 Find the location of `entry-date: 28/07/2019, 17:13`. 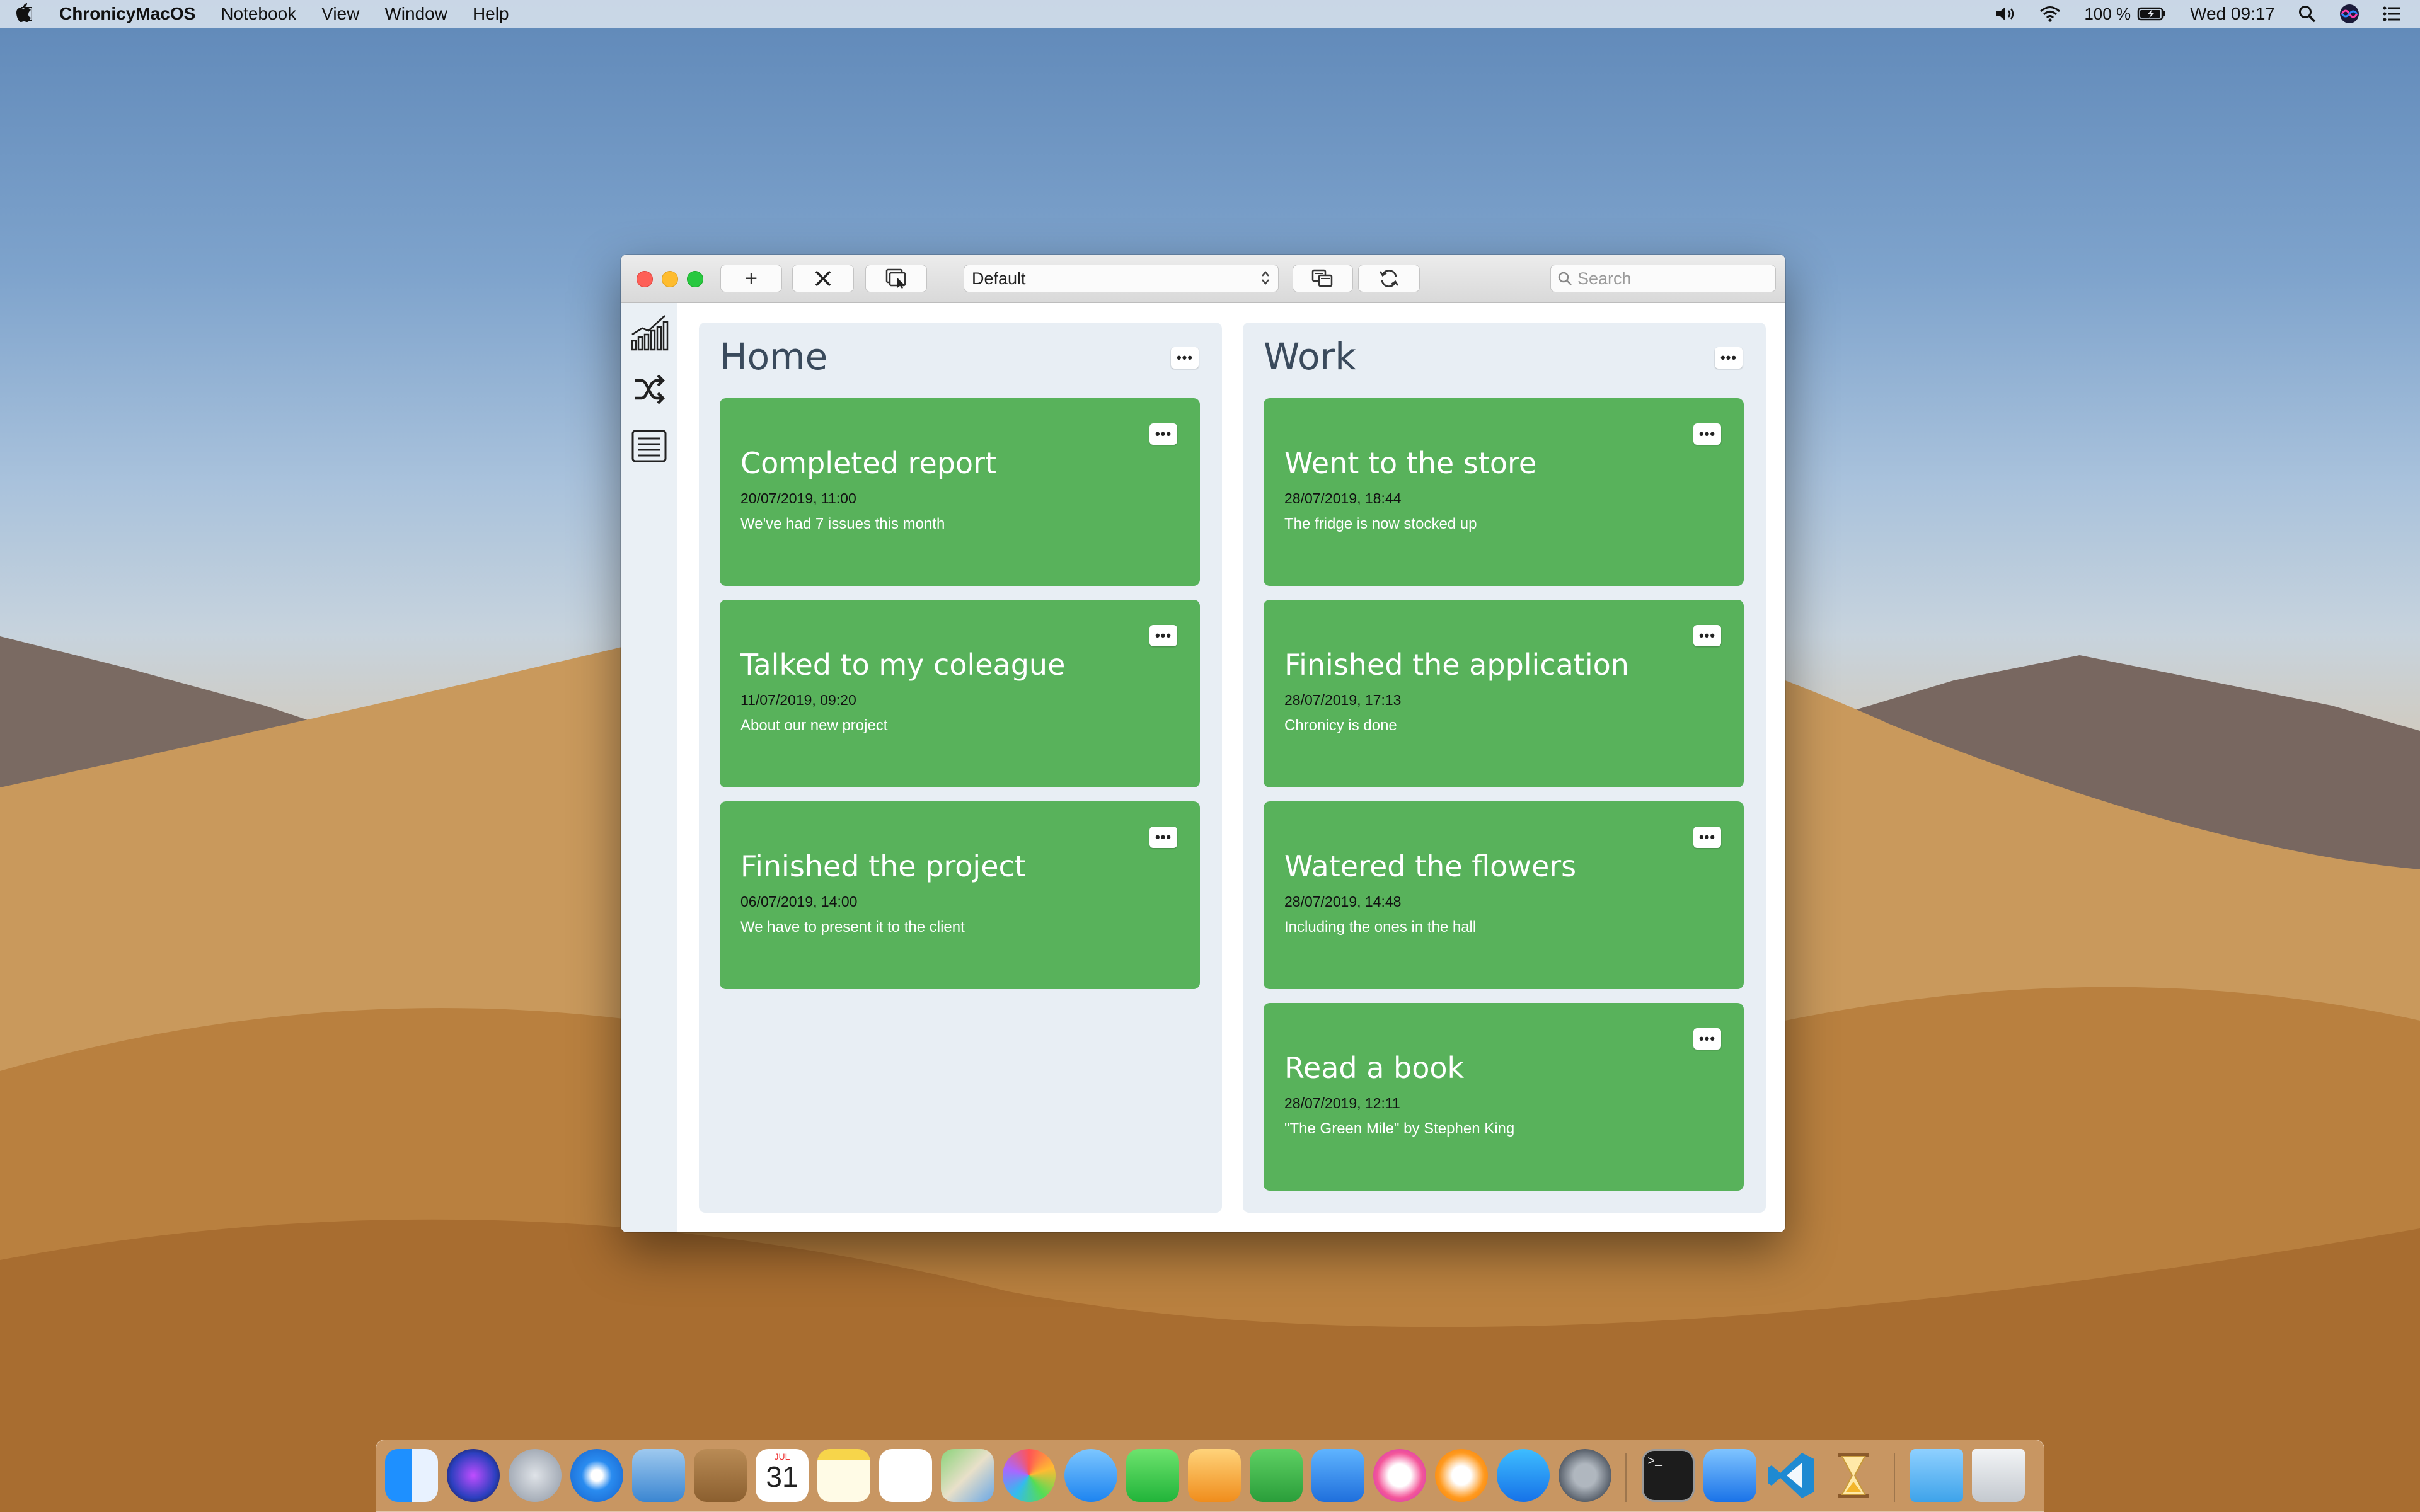

entry-date: 28/07/2019, 17:13 is located at coordinates (1343, 700).